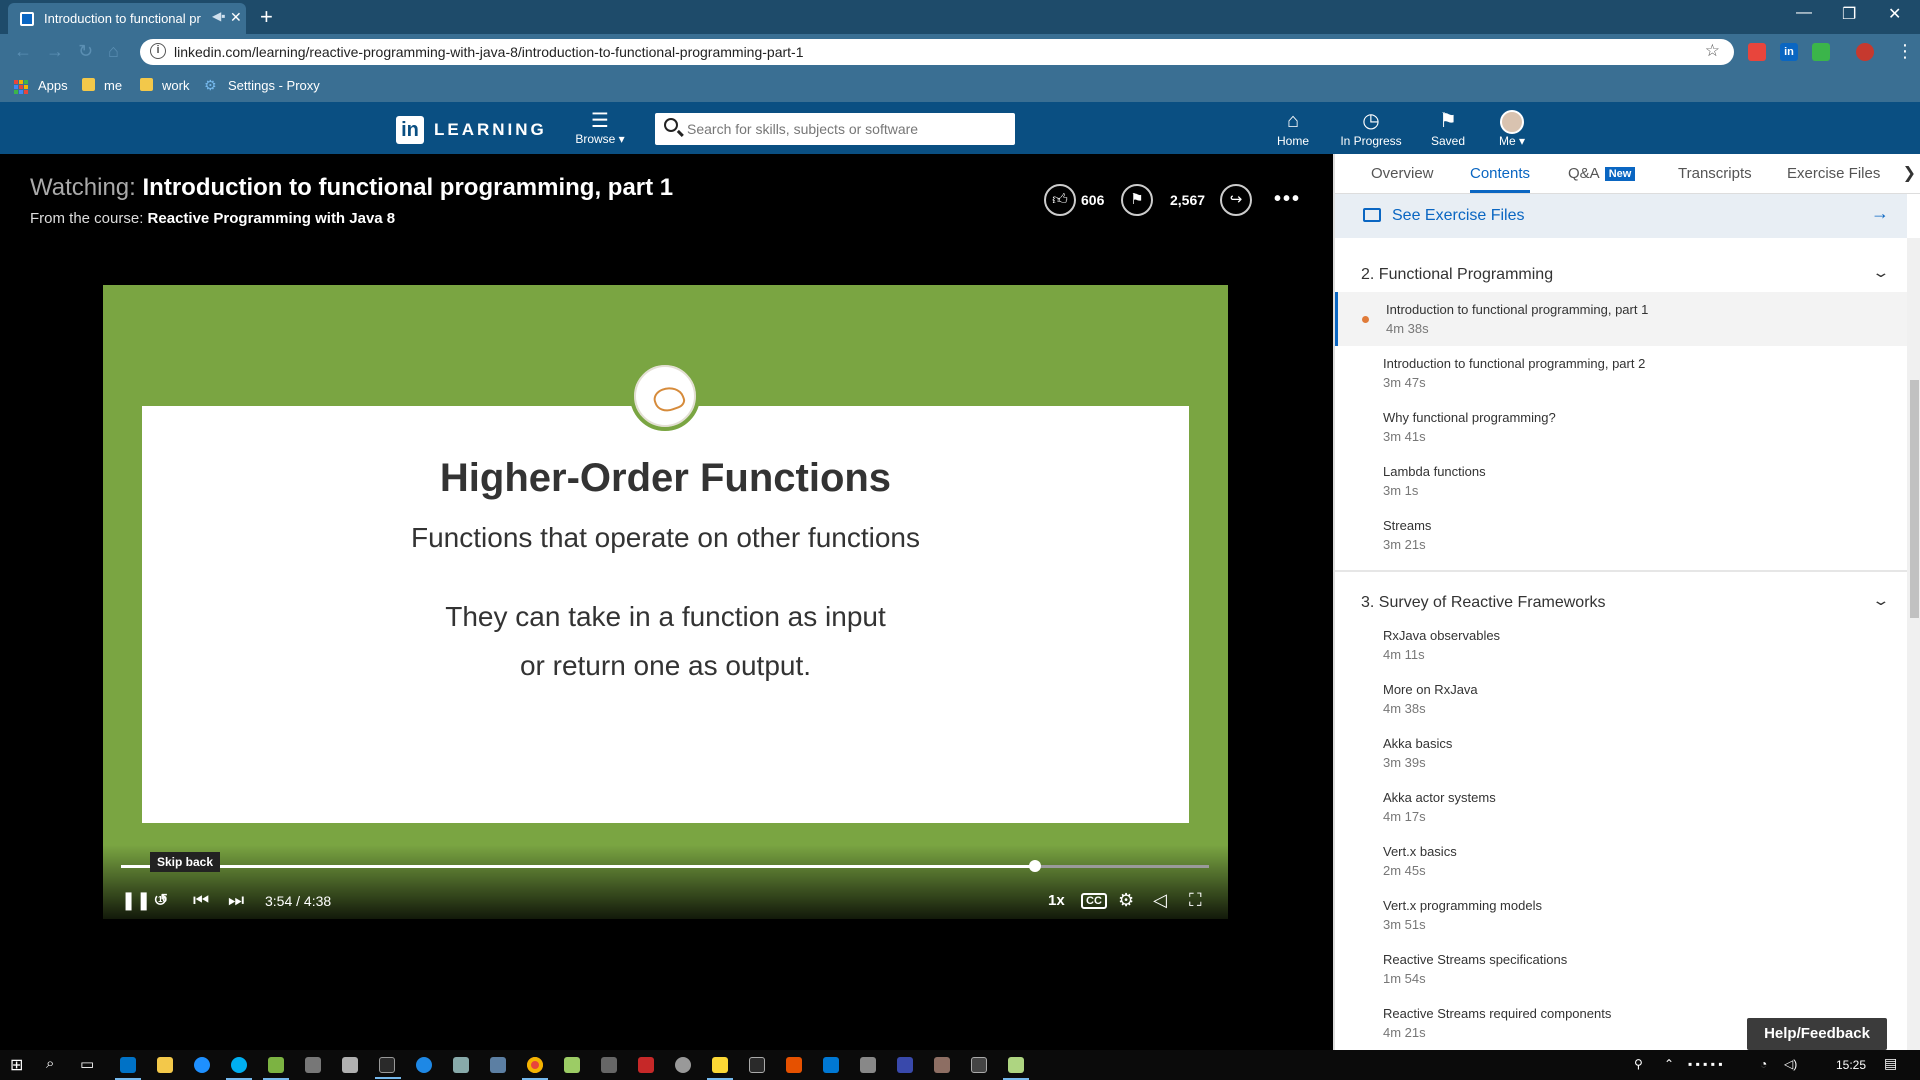  I want to click on bookmark-star-icon: ☆, so click(1712, 51).